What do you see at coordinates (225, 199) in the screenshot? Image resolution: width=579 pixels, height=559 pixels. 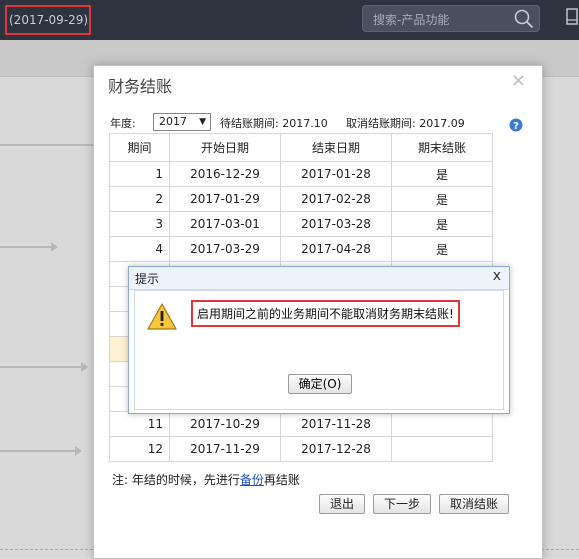 I see `cell-start: 2017-01-29` at bounding box center [225, 199].